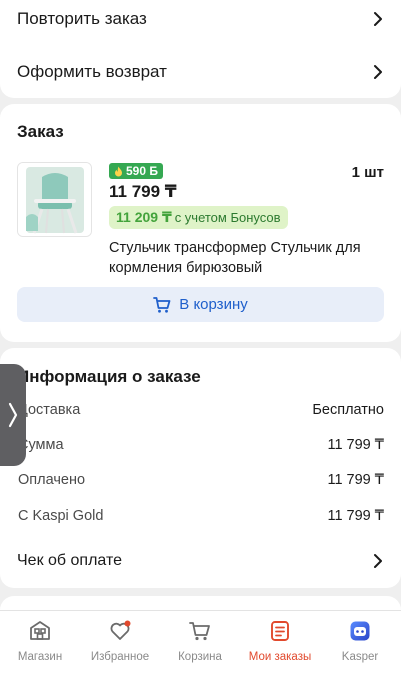  Describe the element at coordinates (200, 22) in the screenshot. I see `repeat-order-row: Повторить заказ` at that location.